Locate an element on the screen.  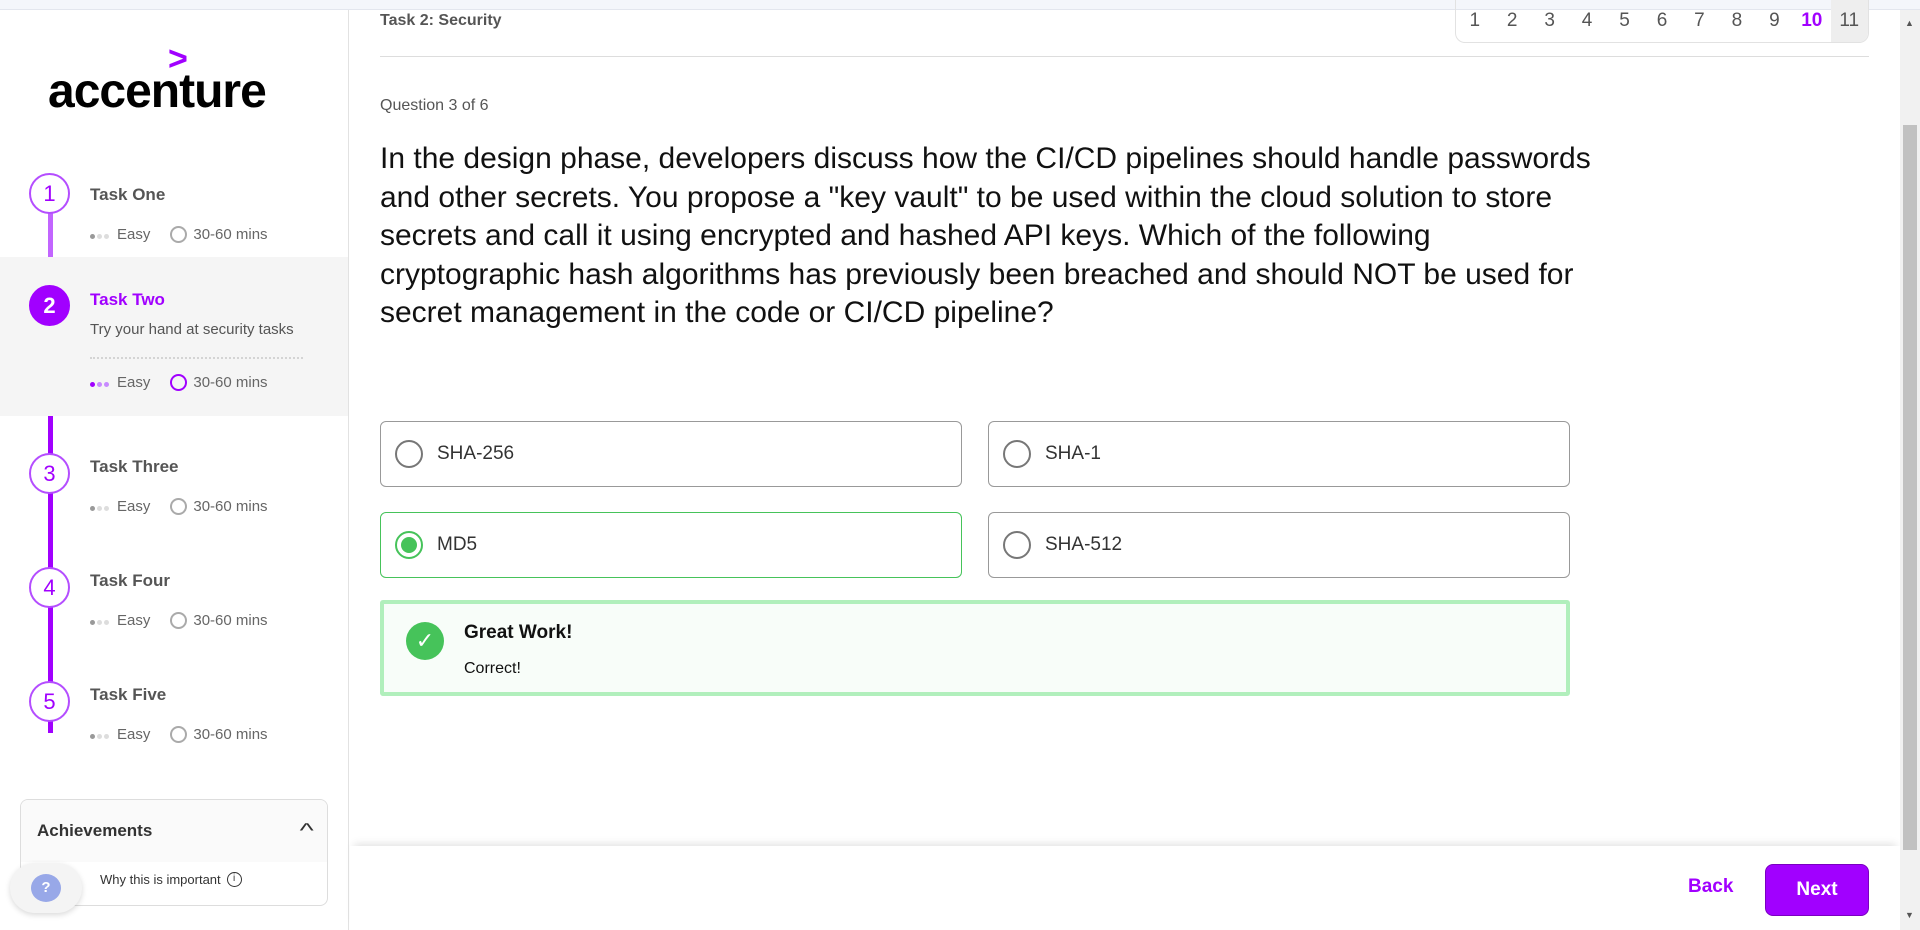
step-title: Task One is located at coordinates (128, 194).